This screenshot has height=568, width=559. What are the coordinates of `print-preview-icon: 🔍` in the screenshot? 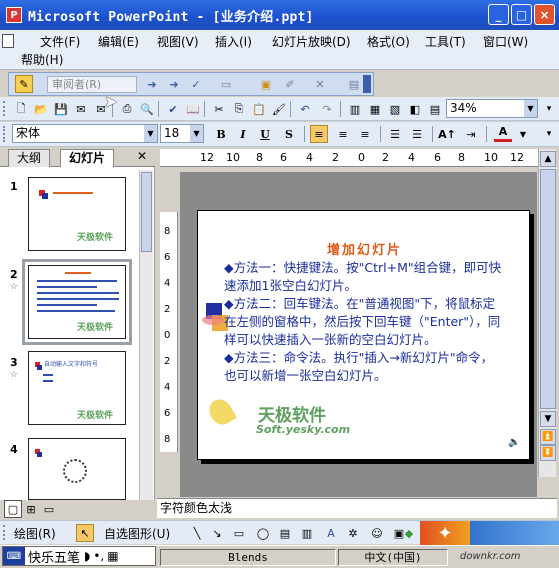 It's located at (147, 109).